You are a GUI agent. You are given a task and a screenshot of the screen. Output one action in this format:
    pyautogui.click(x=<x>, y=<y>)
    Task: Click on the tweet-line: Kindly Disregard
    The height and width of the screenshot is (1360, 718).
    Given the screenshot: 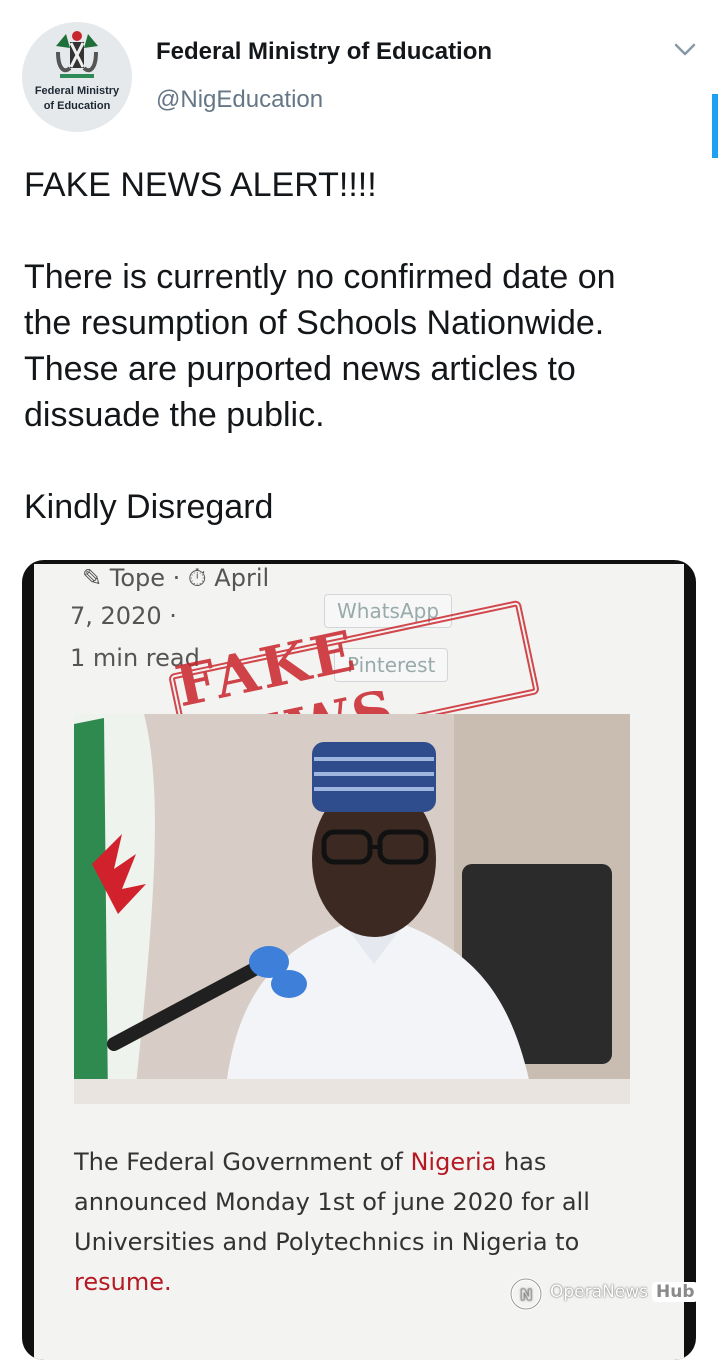 What is the action you would take?
    pyautogui.click(x=149, y=507)
    